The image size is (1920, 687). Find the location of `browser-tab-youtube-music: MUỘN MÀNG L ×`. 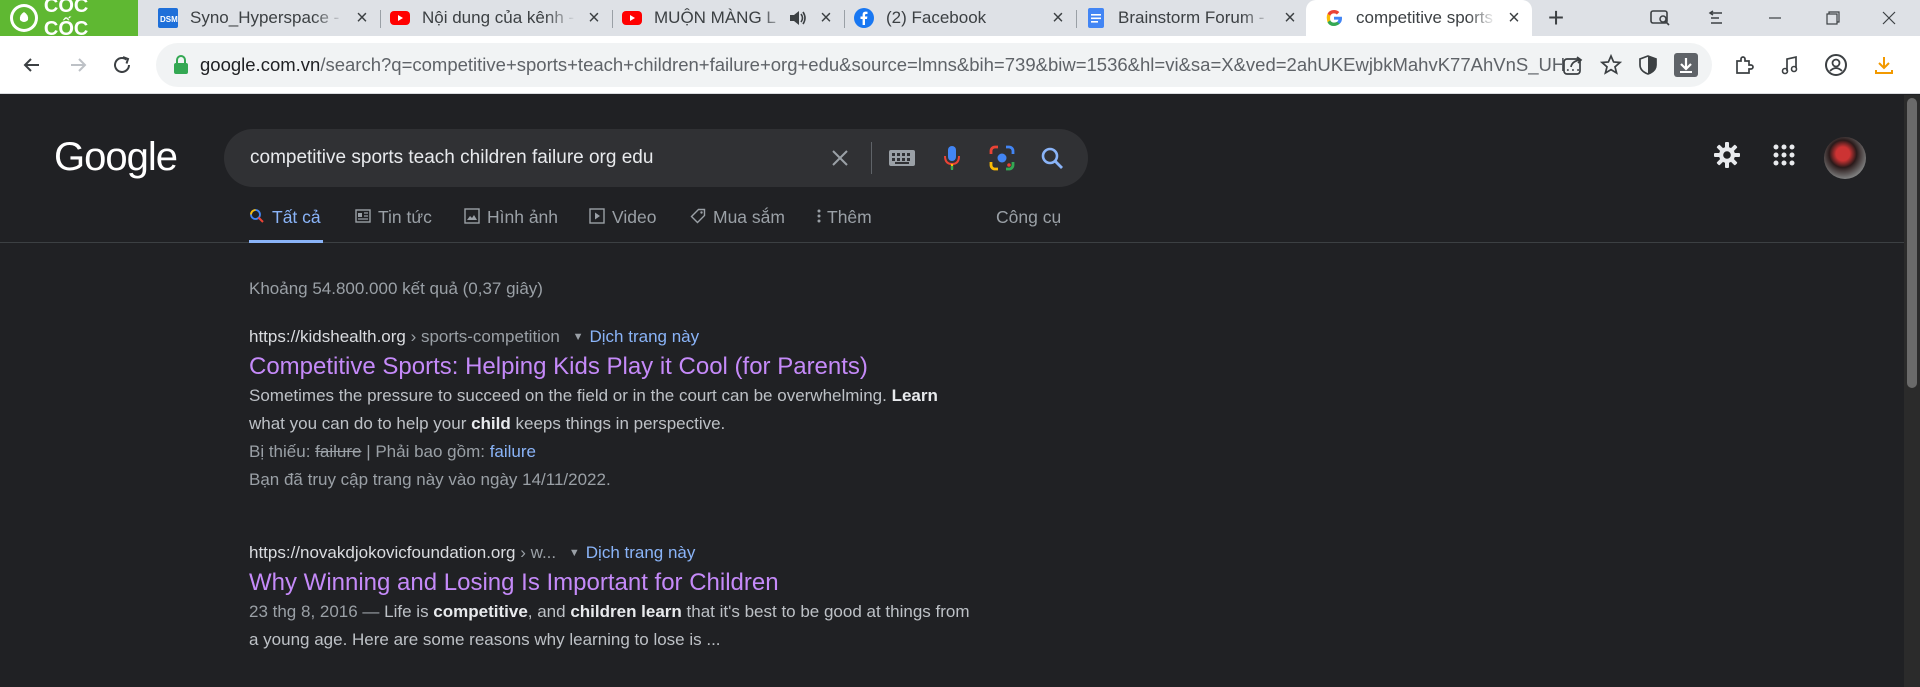

browser-tab-youtube-music: MUỘN MÀNG L × is located at coordinates (724, 18).